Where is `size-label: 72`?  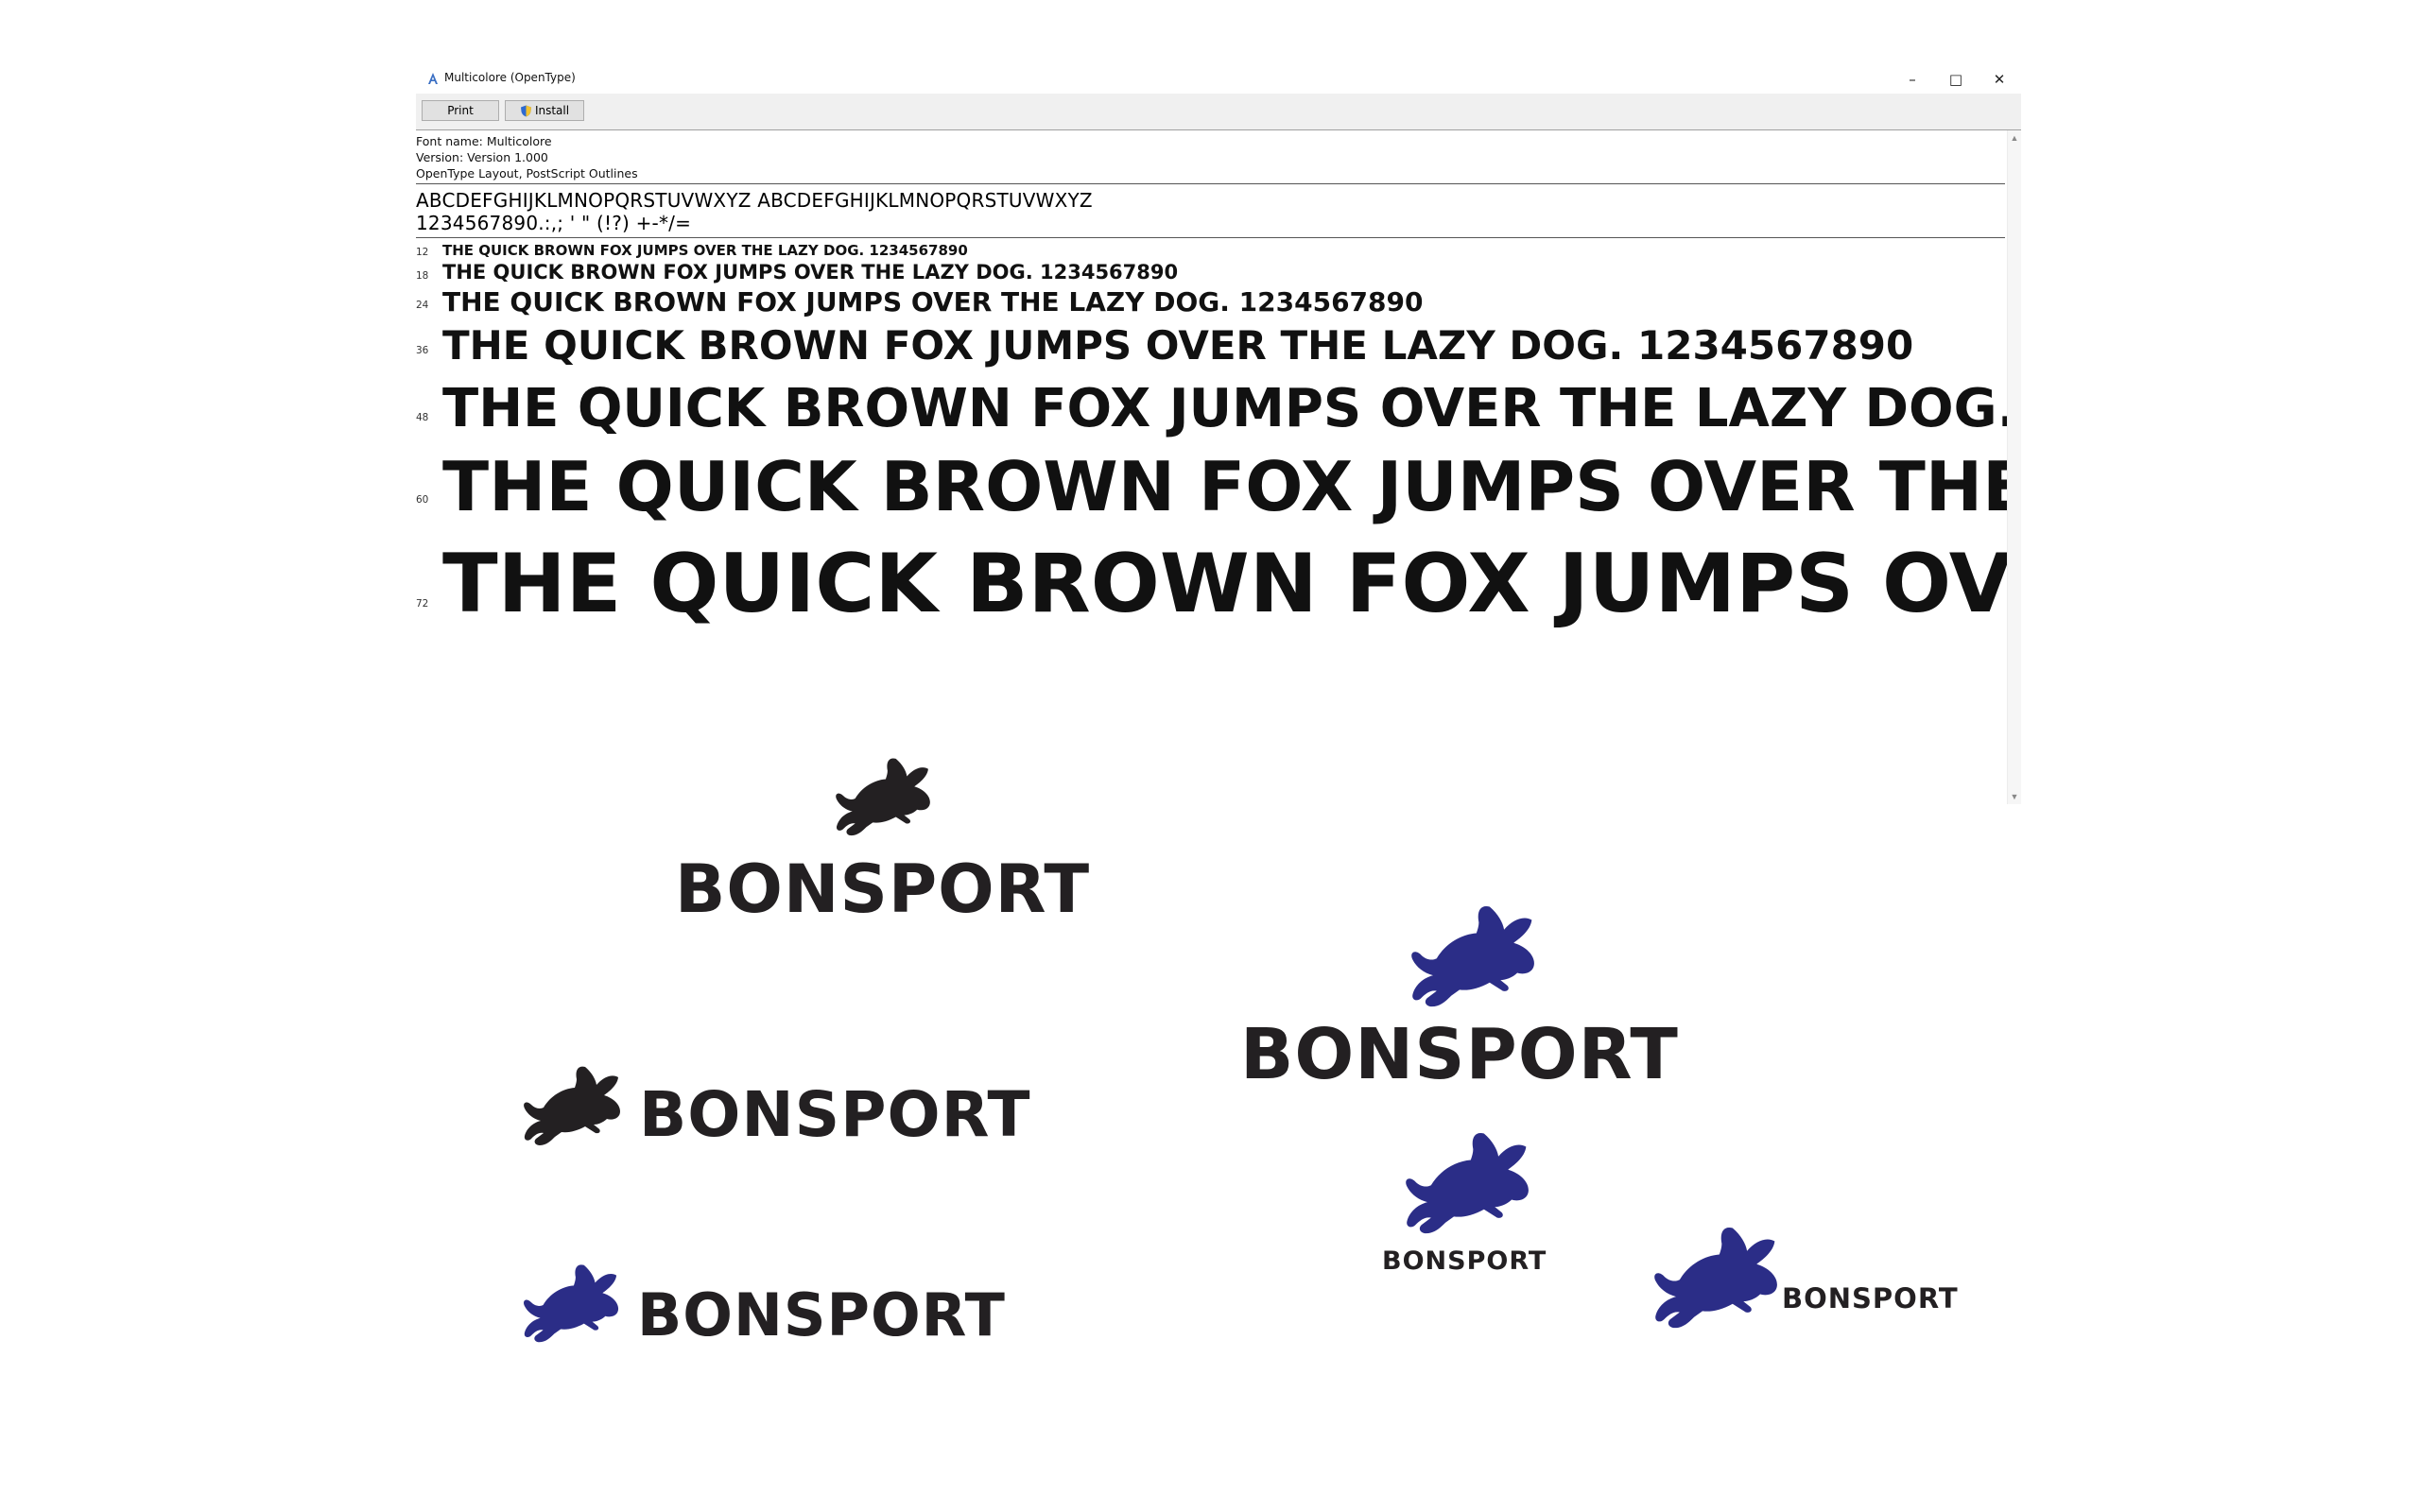
size-label: 72 is located at coordinates (423, 604).